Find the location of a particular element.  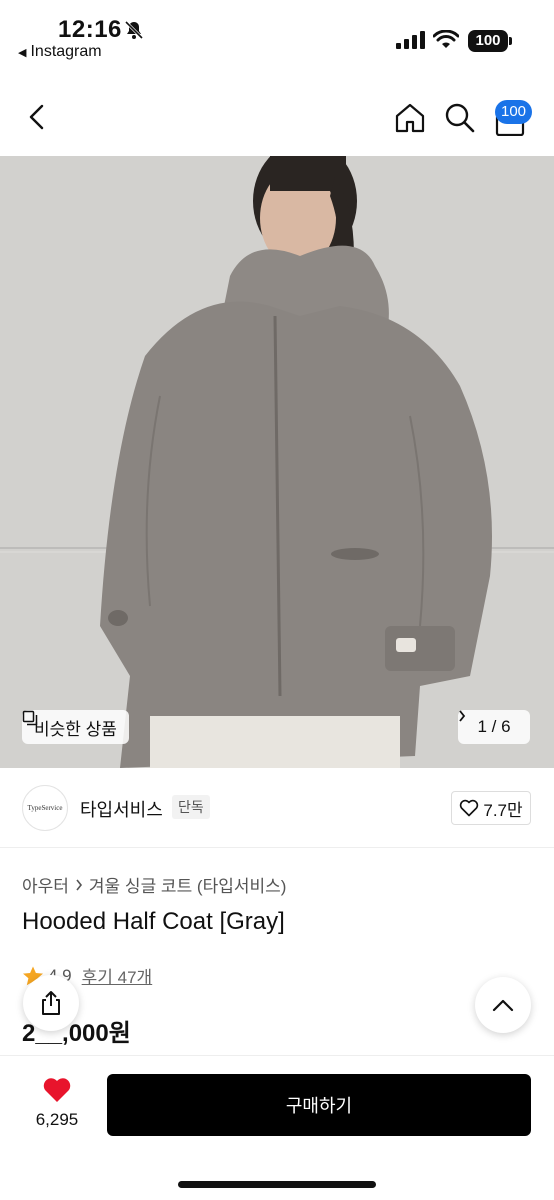

brand-name-link: 타입서비스 is located at coordinates (121, 809).